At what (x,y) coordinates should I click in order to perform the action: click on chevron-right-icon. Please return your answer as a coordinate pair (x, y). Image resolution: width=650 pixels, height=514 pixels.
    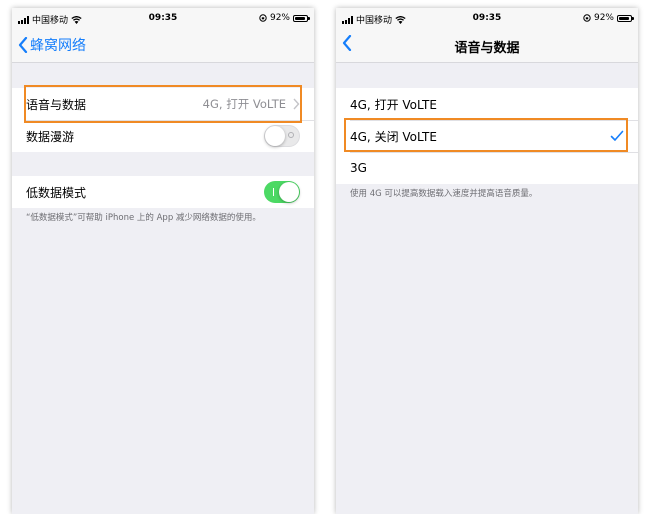
    Looking at the image, I should click on (296, 104).